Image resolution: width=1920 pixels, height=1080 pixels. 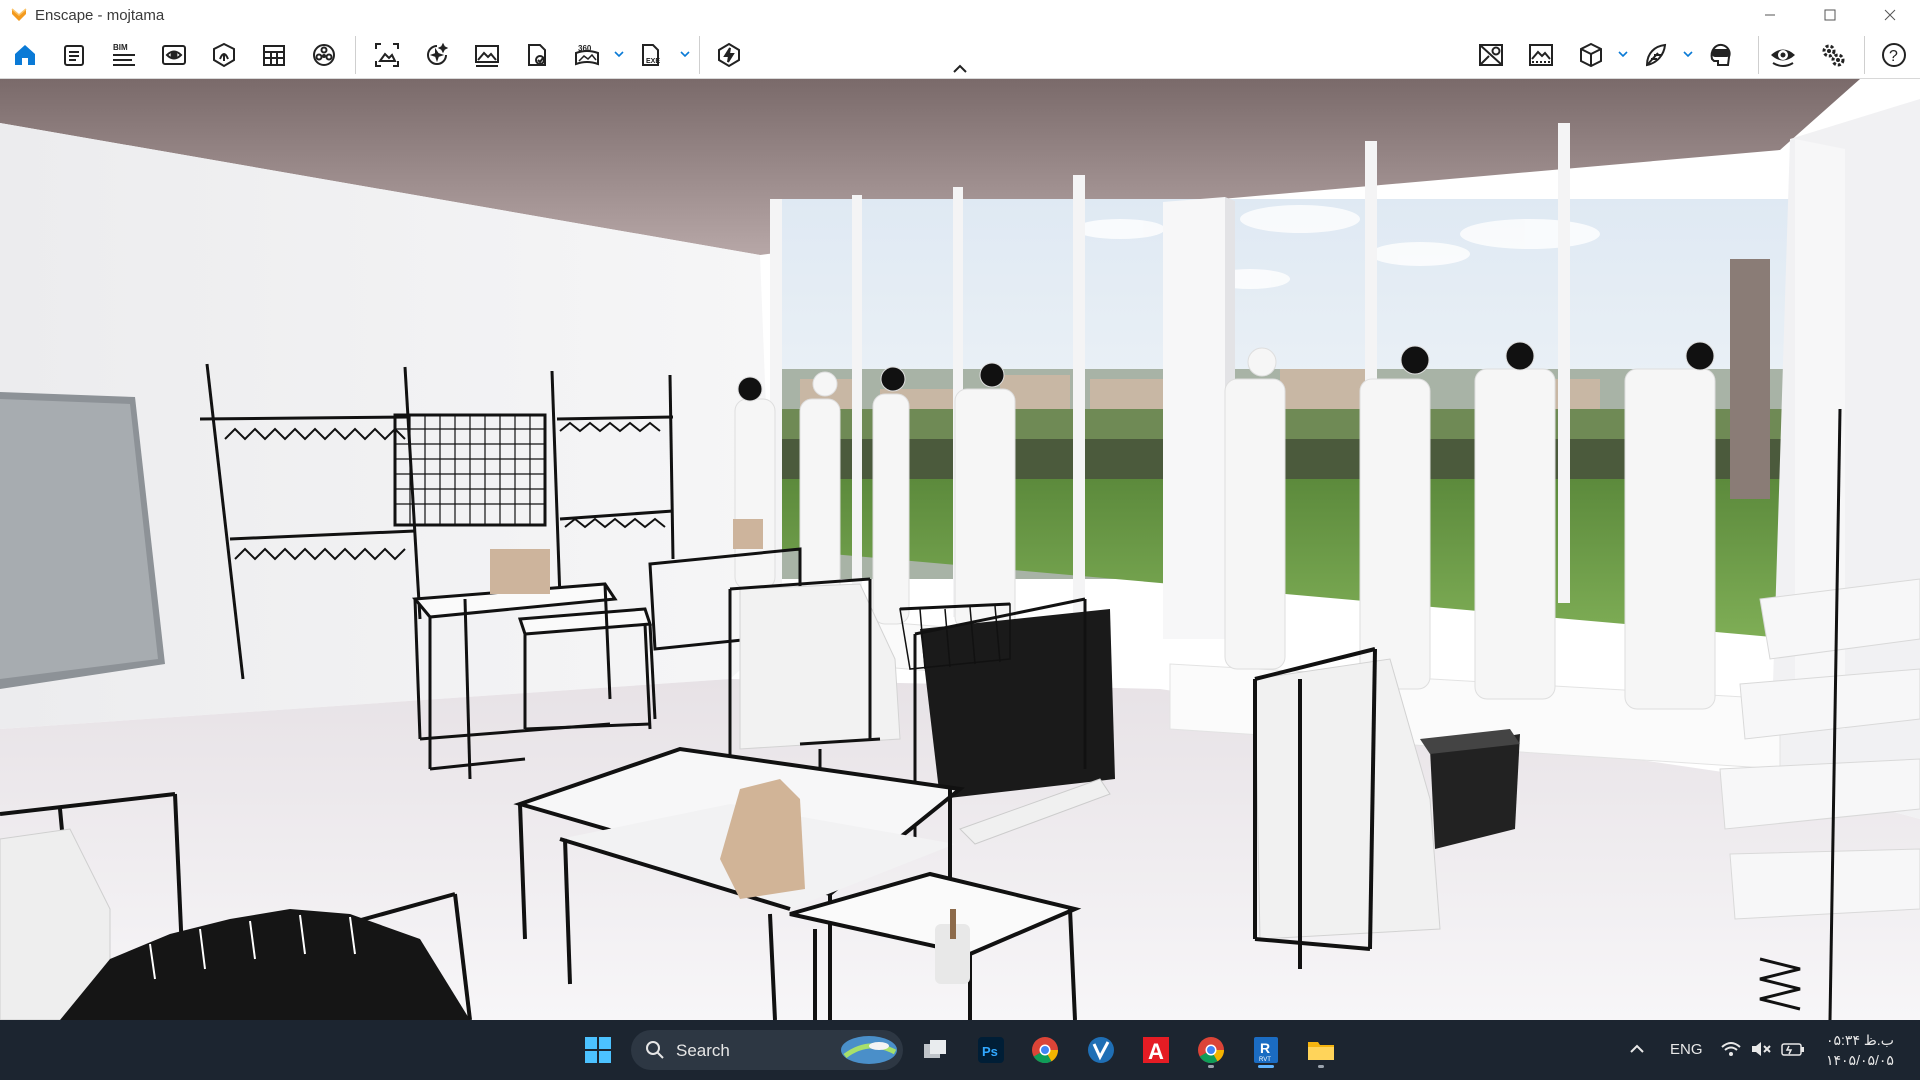 I want to click on settings-button, so click(x=1833, y=55).